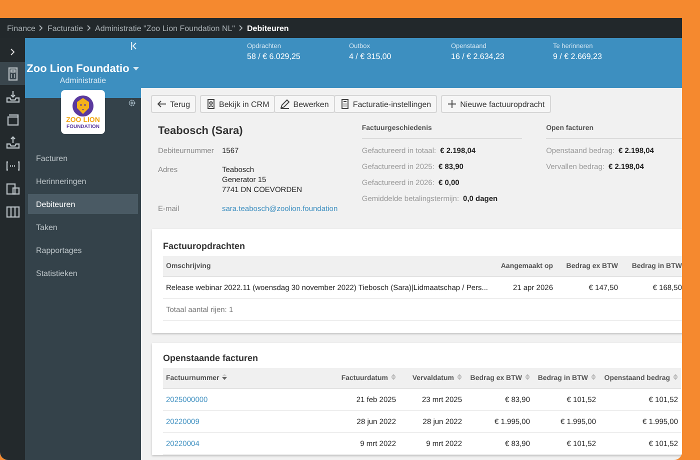  Describe the element at coordinates (83, 273) in the screenshot. I see `sidebar-item: Statistieken` at that location.